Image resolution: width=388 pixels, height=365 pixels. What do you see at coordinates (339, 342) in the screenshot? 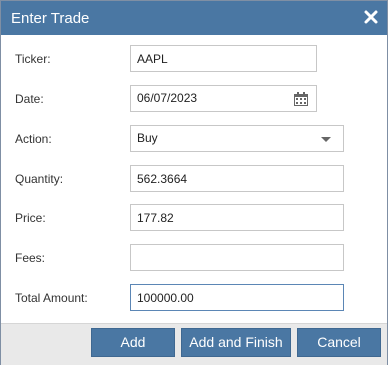
I see `cancel-button: Cancel` at bounding box center [339, 342].